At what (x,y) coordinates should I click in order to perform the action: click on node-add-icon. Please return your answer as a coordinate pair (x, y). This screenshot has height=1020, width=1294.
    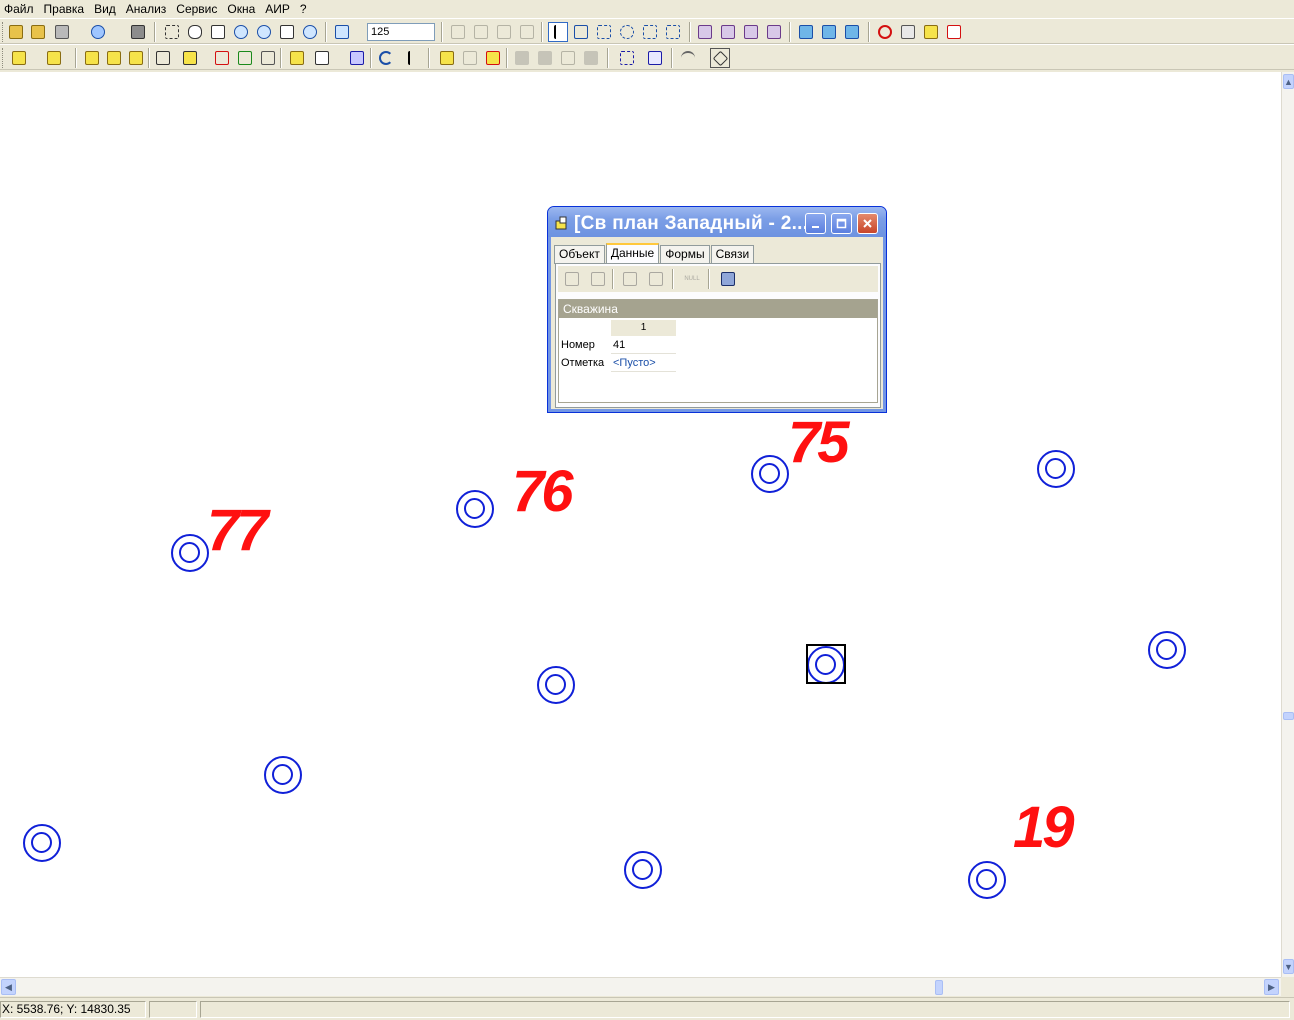
    Looking at the image, I should click on (245, 58).